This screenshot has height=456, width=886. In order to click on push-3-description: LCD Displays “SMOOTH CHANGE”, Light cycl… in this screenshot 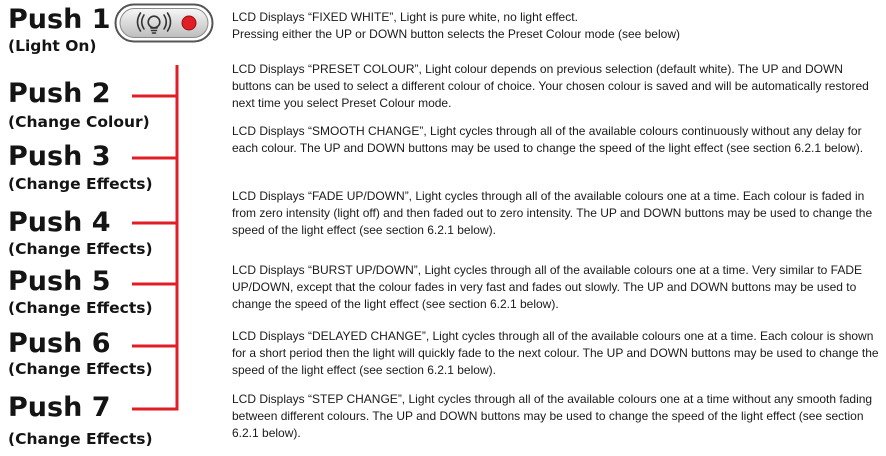, I will do `click(548, 139)`.